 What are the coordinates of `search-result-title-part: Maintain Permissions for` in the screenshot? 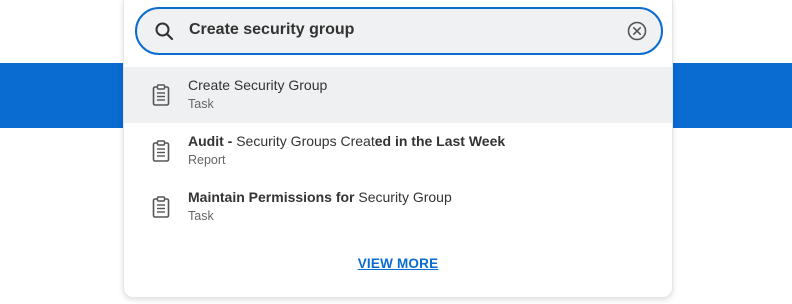 It's located at (273, 197).